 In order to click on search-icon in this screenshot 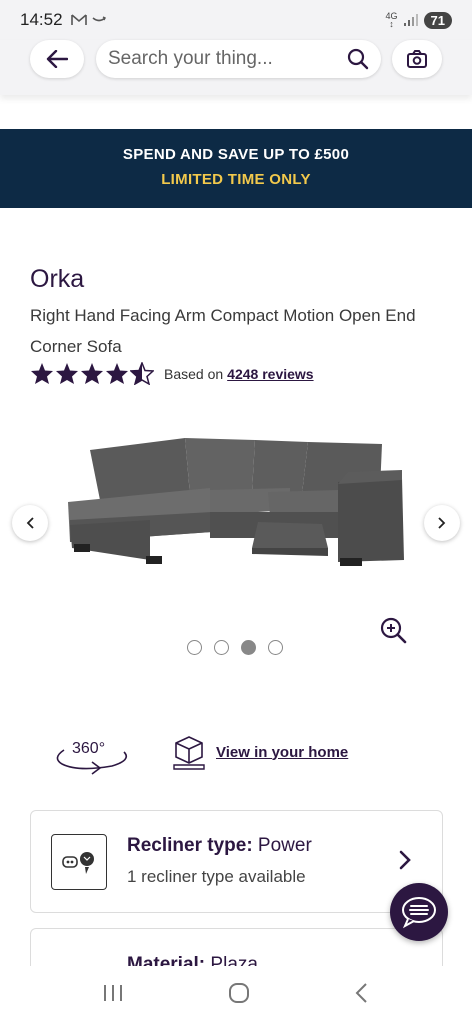, I will do `click(358, 59)`.